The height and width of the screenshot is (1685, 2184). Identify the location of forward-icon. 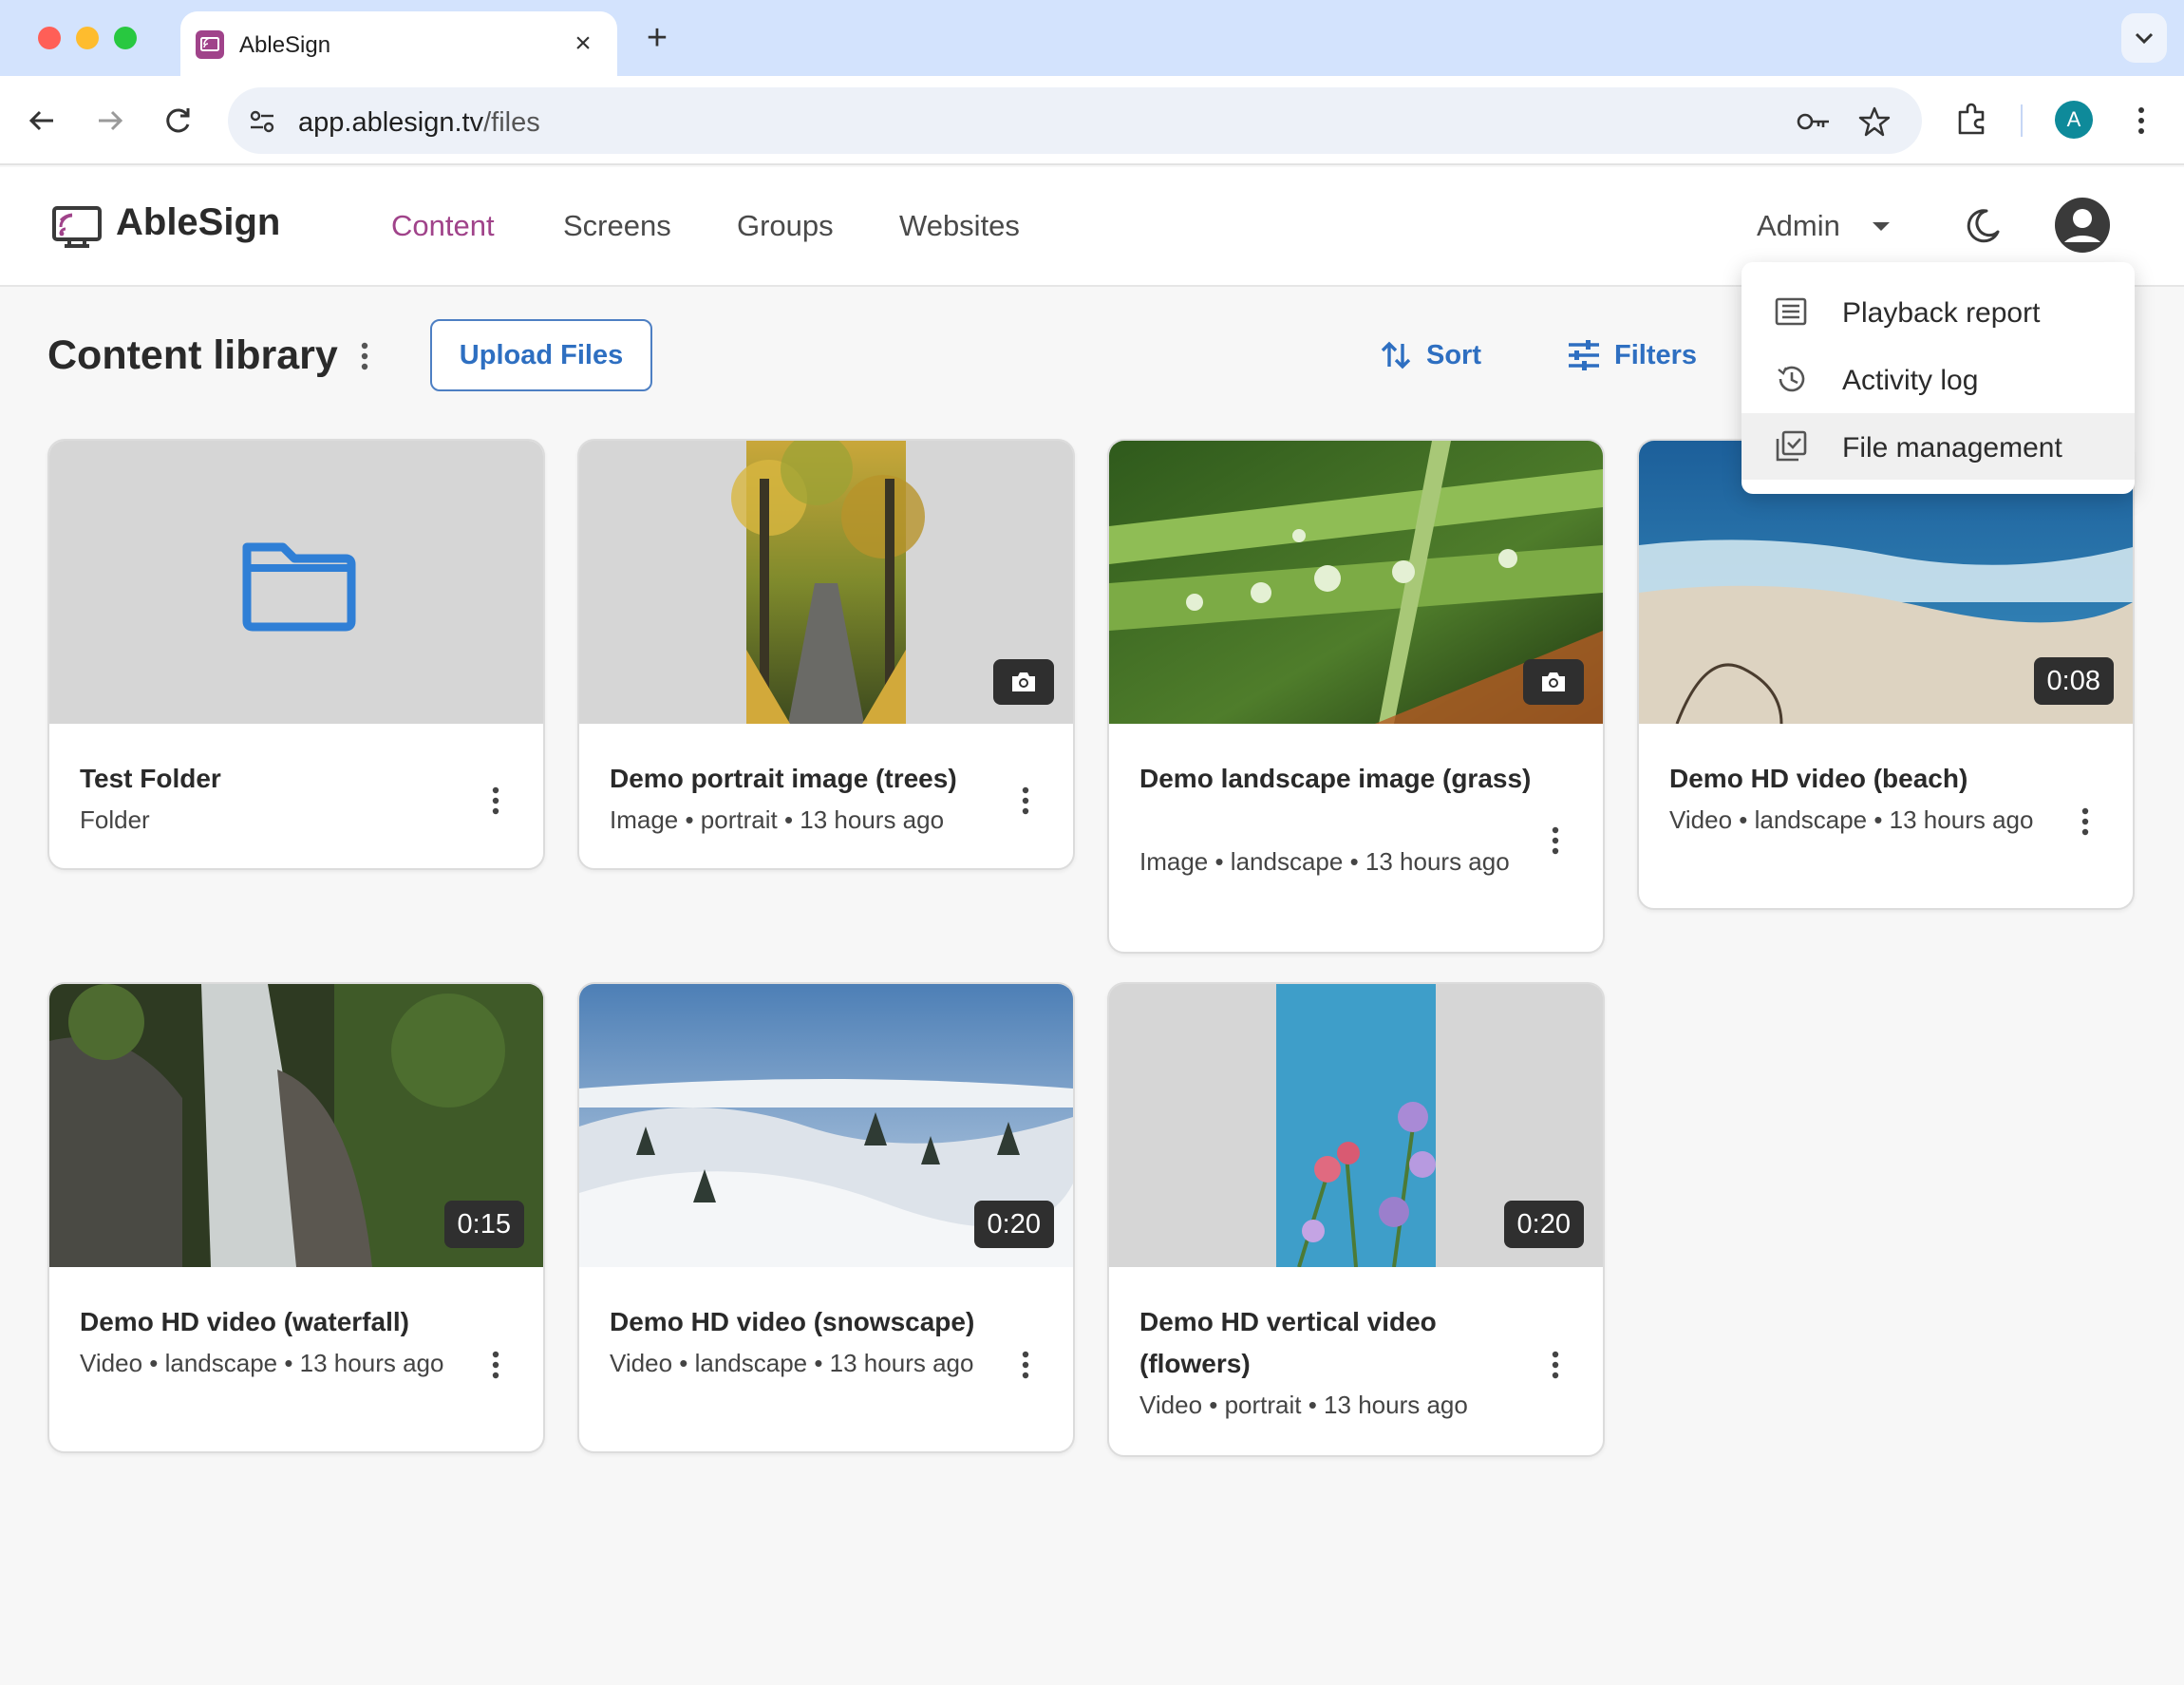
(109, 121).